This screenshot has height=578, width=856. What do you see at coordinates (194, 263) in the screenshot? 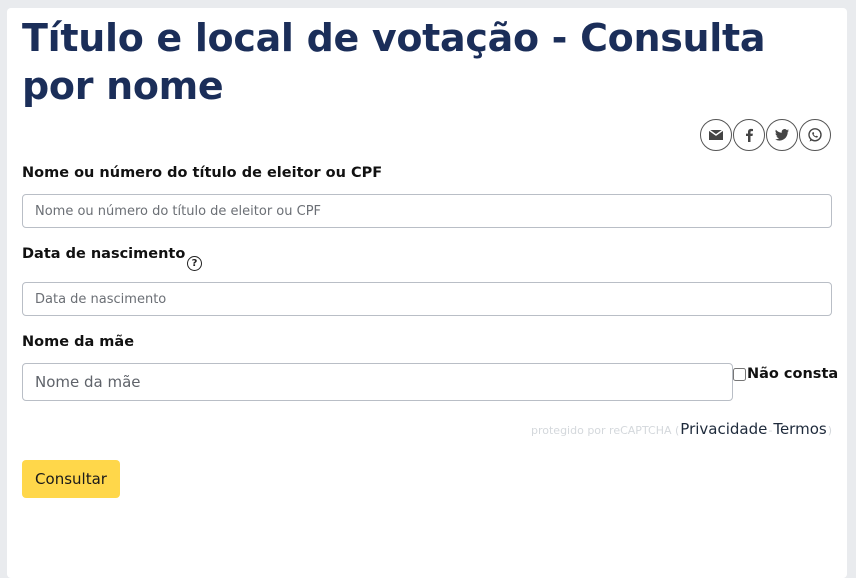
I see `help-icon: ?` at bounding box center [194, 263].